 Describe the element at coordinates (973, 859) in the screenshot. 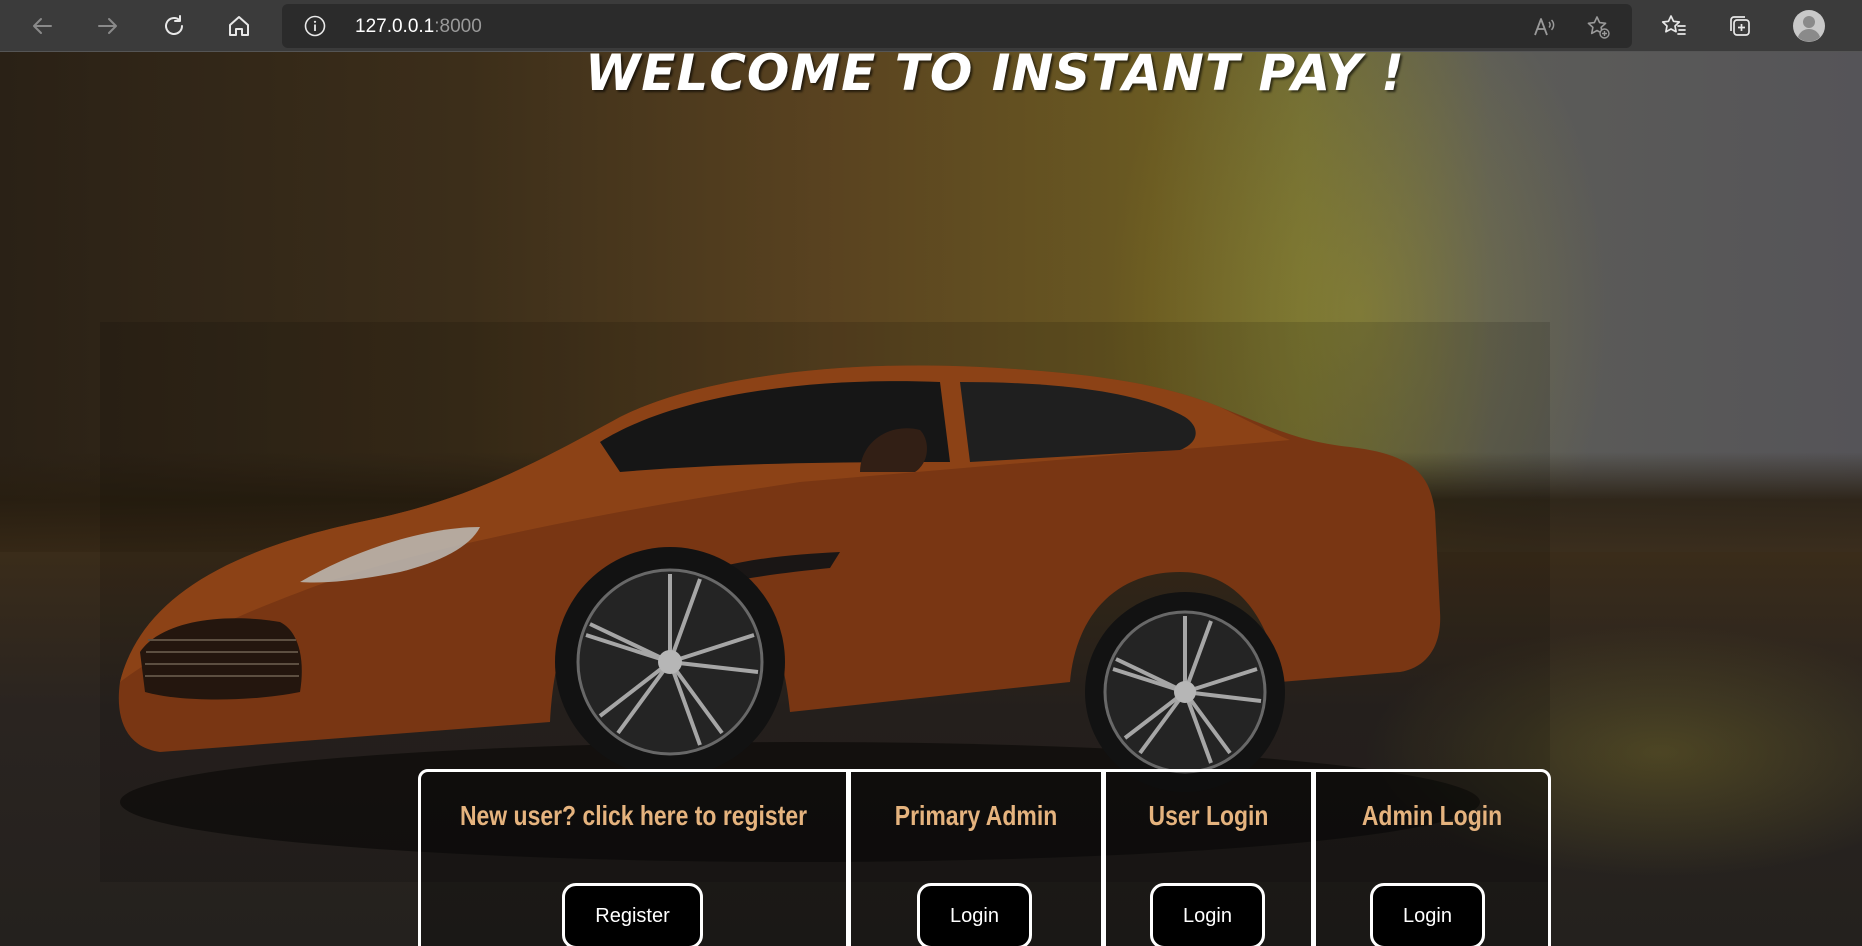

I see `primary-admin-option: Primary Admin Login` at that location.